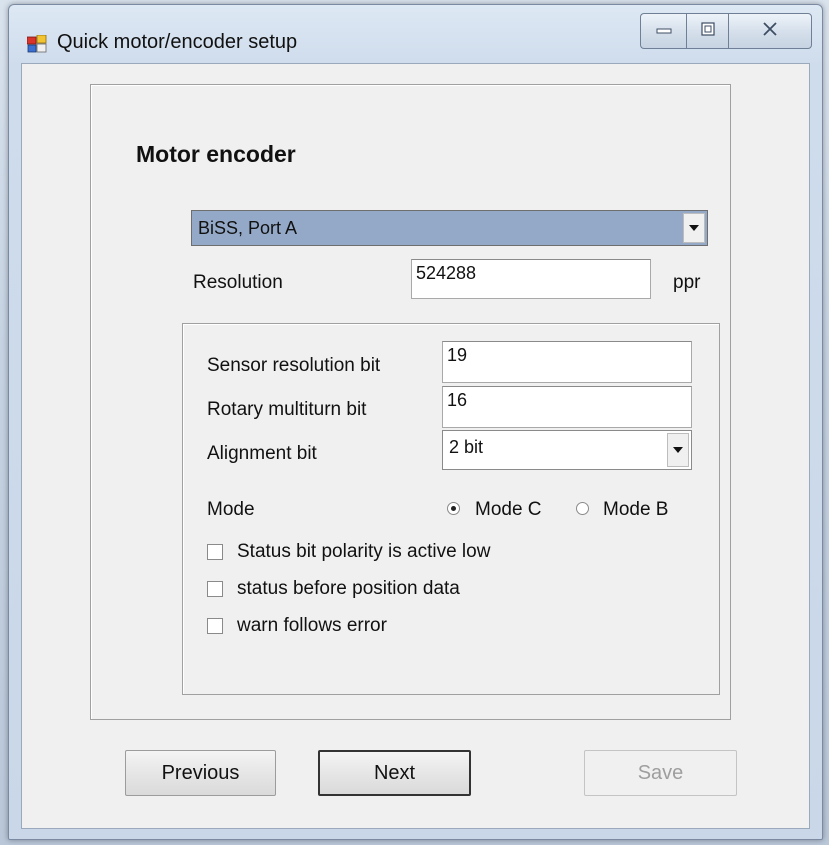 Image resolution: width=829 pixels, height=845 pixels. What do you see at coordinates (36, 43) in the screenshot?
I see `app-window-icon` at bounding box center [36, 43].